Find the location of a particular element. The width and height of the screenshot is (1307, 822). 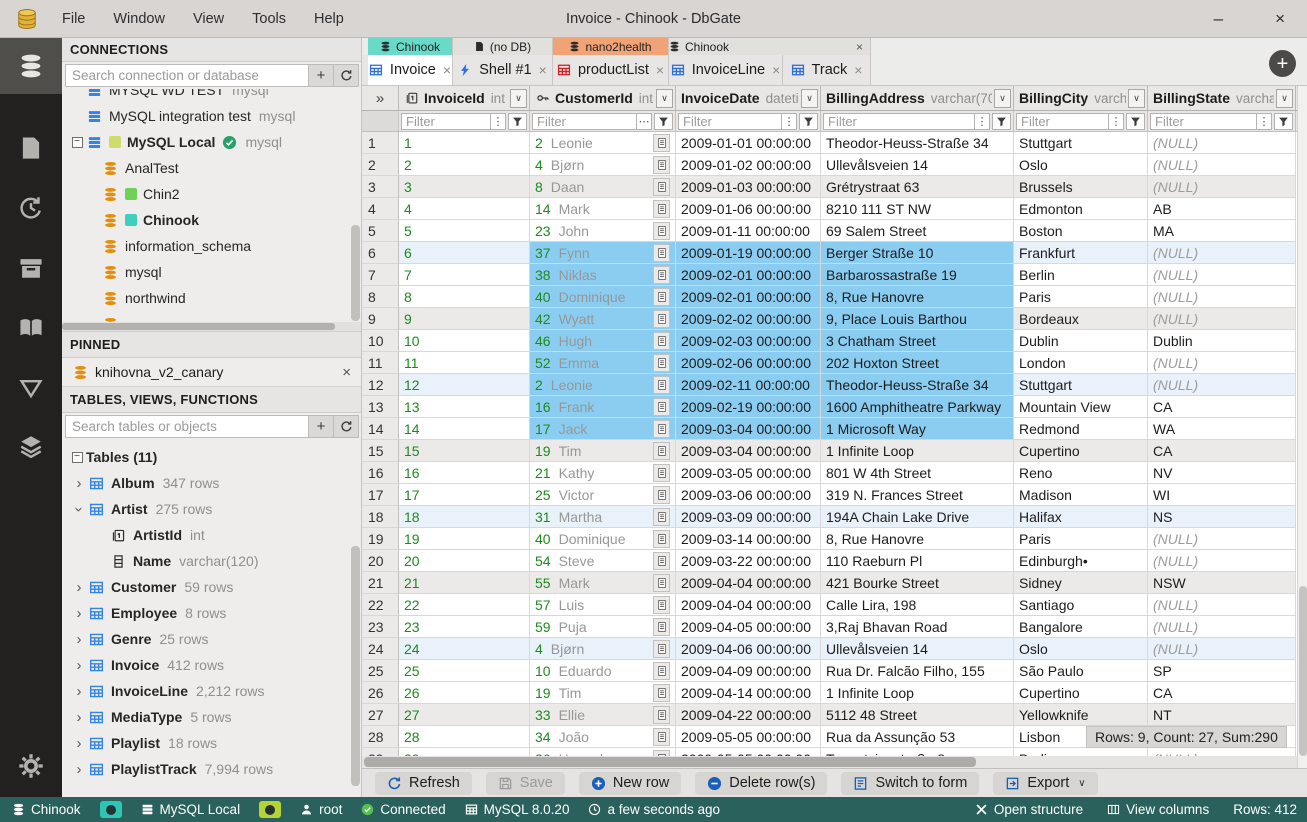

cell-billingaddress: 3,Raj Bhavan Road is located at coordinates (917, 627).